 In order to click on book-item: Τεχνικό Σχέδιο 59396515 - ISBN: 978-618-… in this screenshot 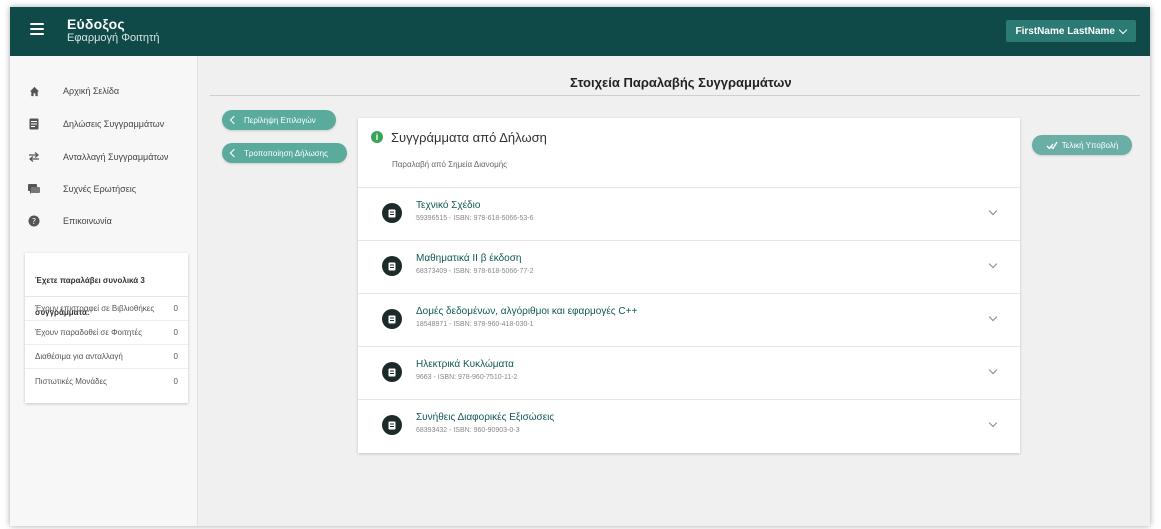, I will do `click(689, 213)`.